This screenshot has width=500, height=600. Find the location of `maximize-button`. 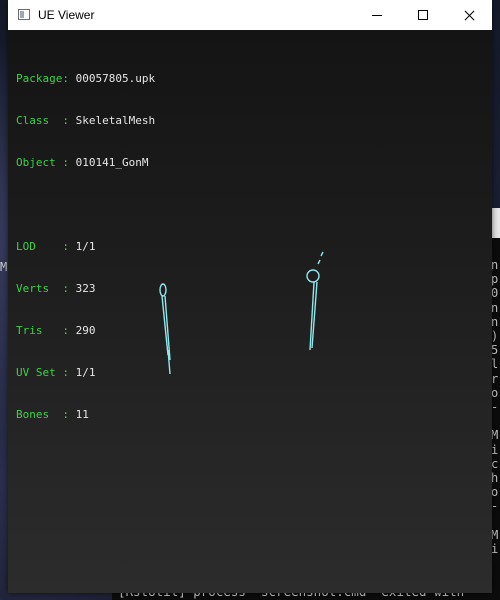

maximize-button is located at coordinates (423, 15).